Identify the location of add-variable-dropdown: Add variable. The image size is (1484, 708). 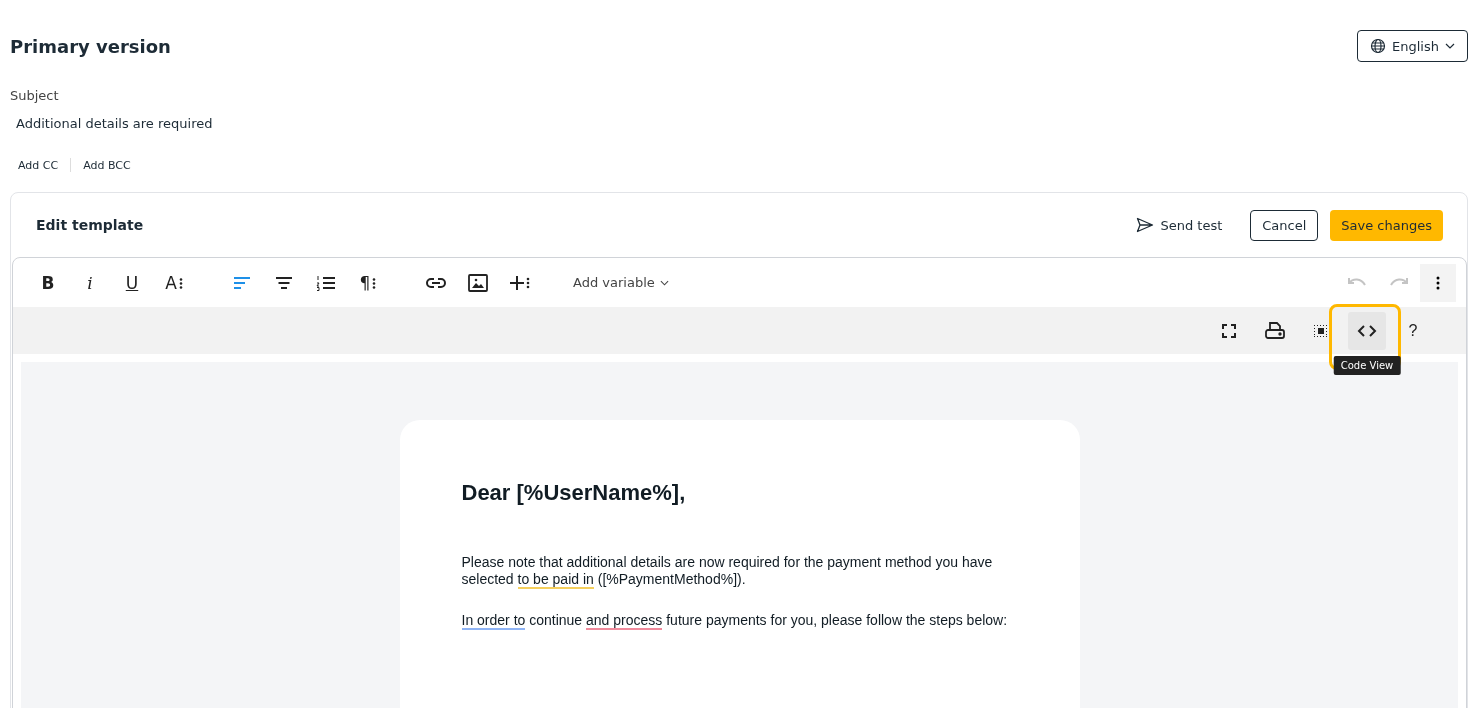
(621, 282).